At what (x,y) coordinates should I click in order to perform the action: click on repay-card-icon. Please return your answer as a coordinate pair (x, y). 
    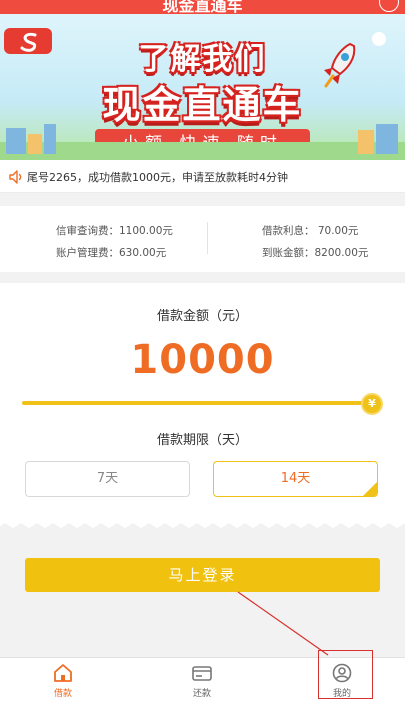
    Looking at the image, I should click on (202, 673).